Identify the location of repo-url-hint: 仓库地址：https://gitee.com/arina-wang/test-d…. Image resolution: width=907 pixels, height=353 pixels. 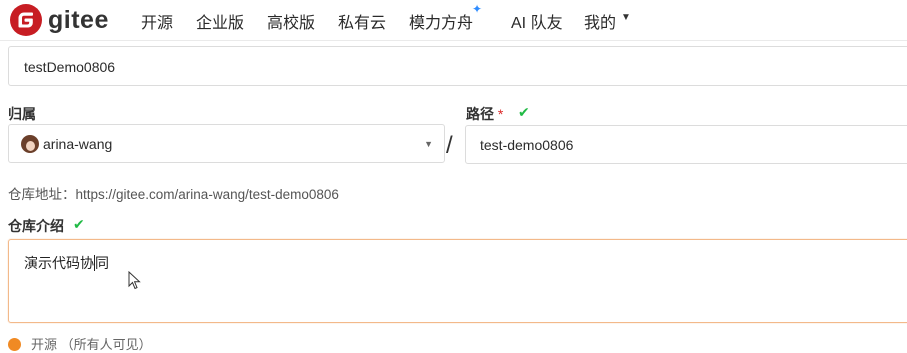
(173, 194).